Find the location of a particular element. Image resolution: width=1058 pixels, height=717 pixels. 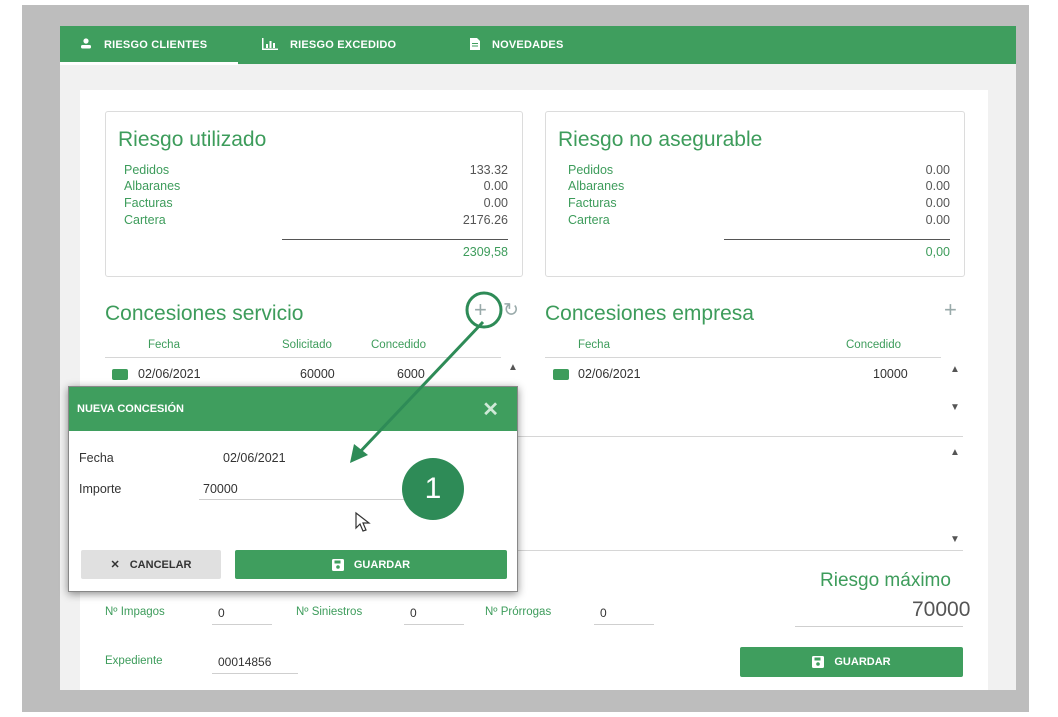

tab-riesgo-excedido: RIESGO EXCEDIDO is located at coordinates (329, 45).